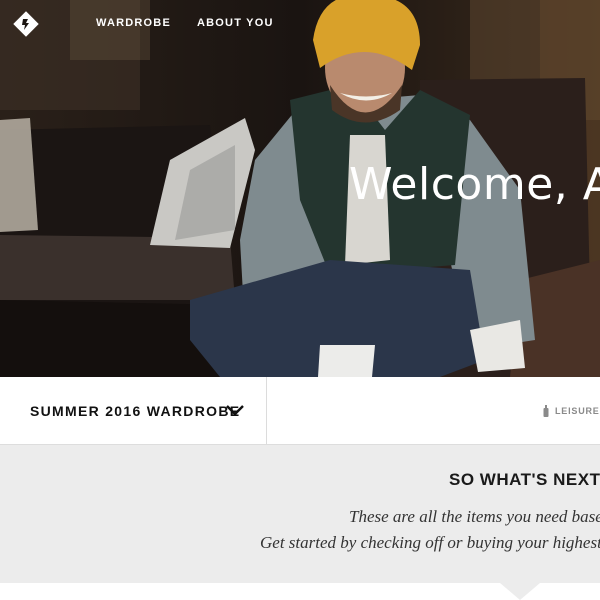 This screenshot has width=600, height=600. Describe the element at coordinates (520, 591) in the screenshot. I see `section-pointer-notch` at that location.